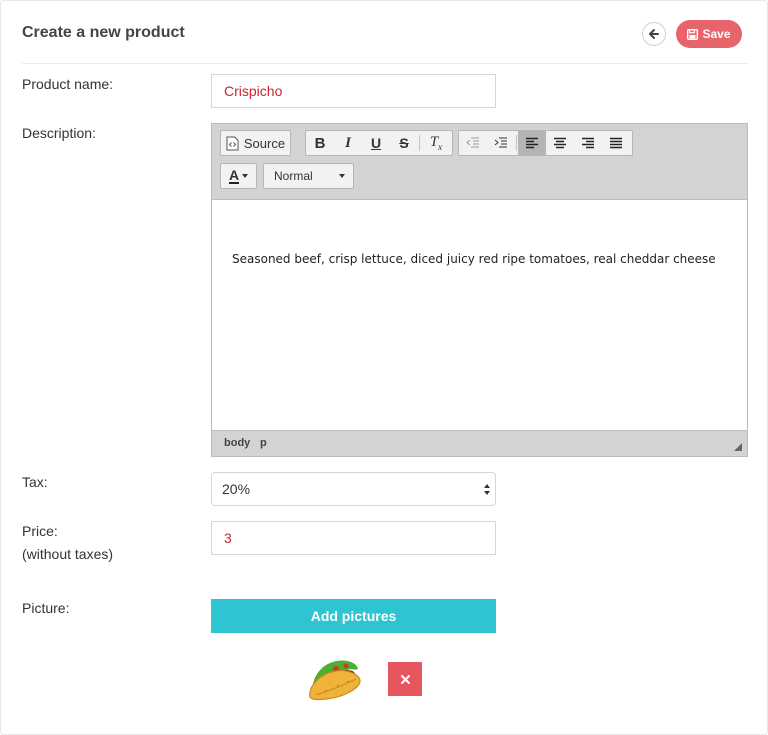 The height and width of the screenshot is (735, 768). What do you see at coordinates (335, 680) in the screenshot?
I see `product-picture` at bounding box center [335, 680].